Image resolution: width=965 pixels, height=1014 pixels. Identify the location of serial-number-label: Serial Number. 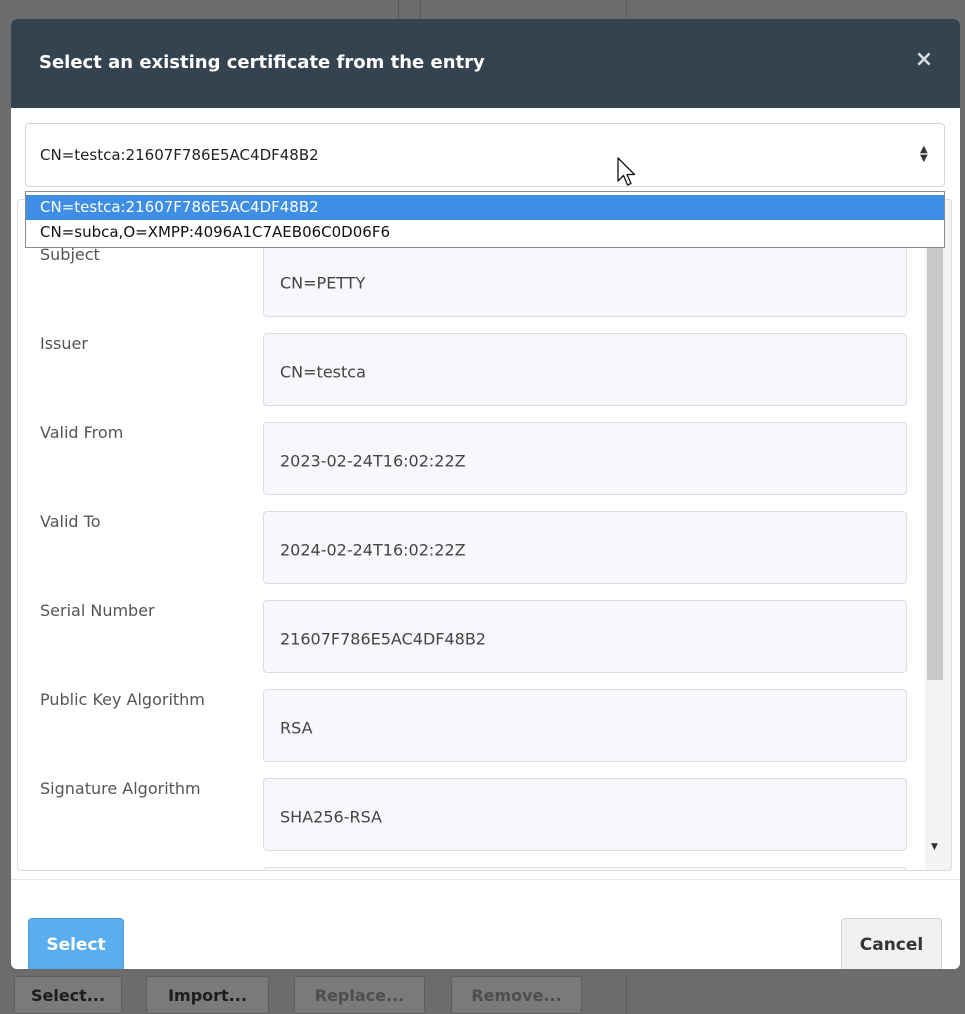
(97, 610).